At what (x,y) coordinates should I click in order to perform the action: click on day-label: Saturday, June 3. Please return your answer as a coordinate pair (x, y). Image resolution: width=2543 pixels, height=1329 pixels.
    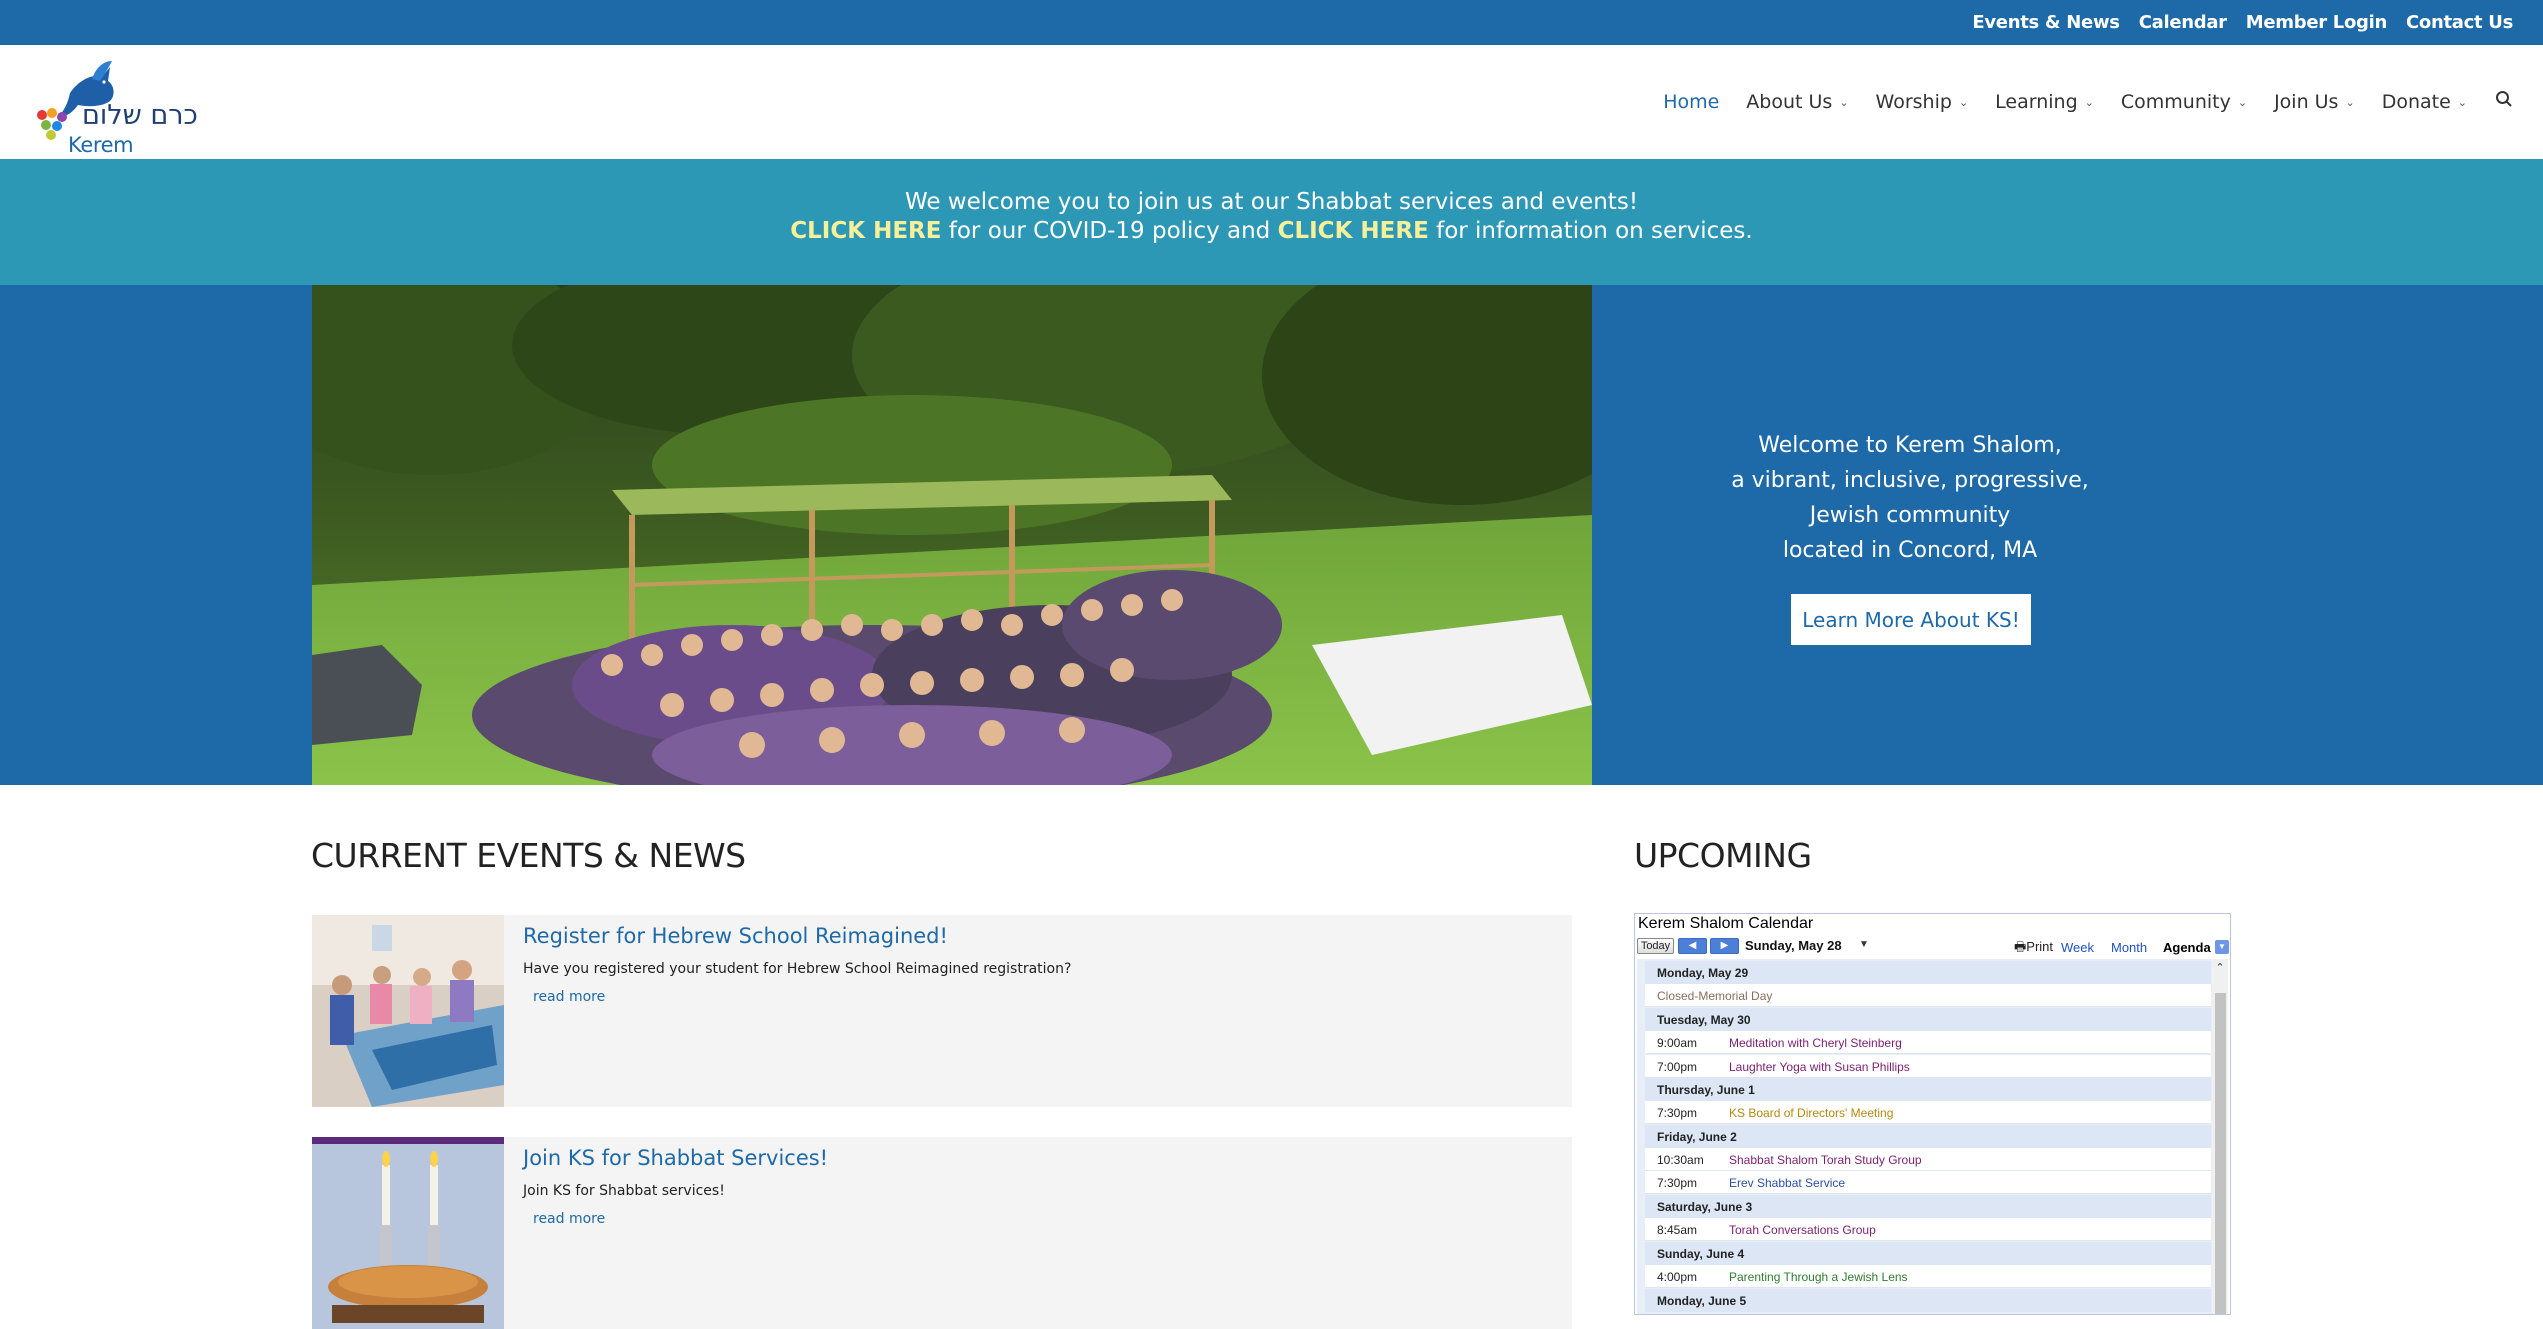
    Looking at the image, I should click on (1705, 1207).